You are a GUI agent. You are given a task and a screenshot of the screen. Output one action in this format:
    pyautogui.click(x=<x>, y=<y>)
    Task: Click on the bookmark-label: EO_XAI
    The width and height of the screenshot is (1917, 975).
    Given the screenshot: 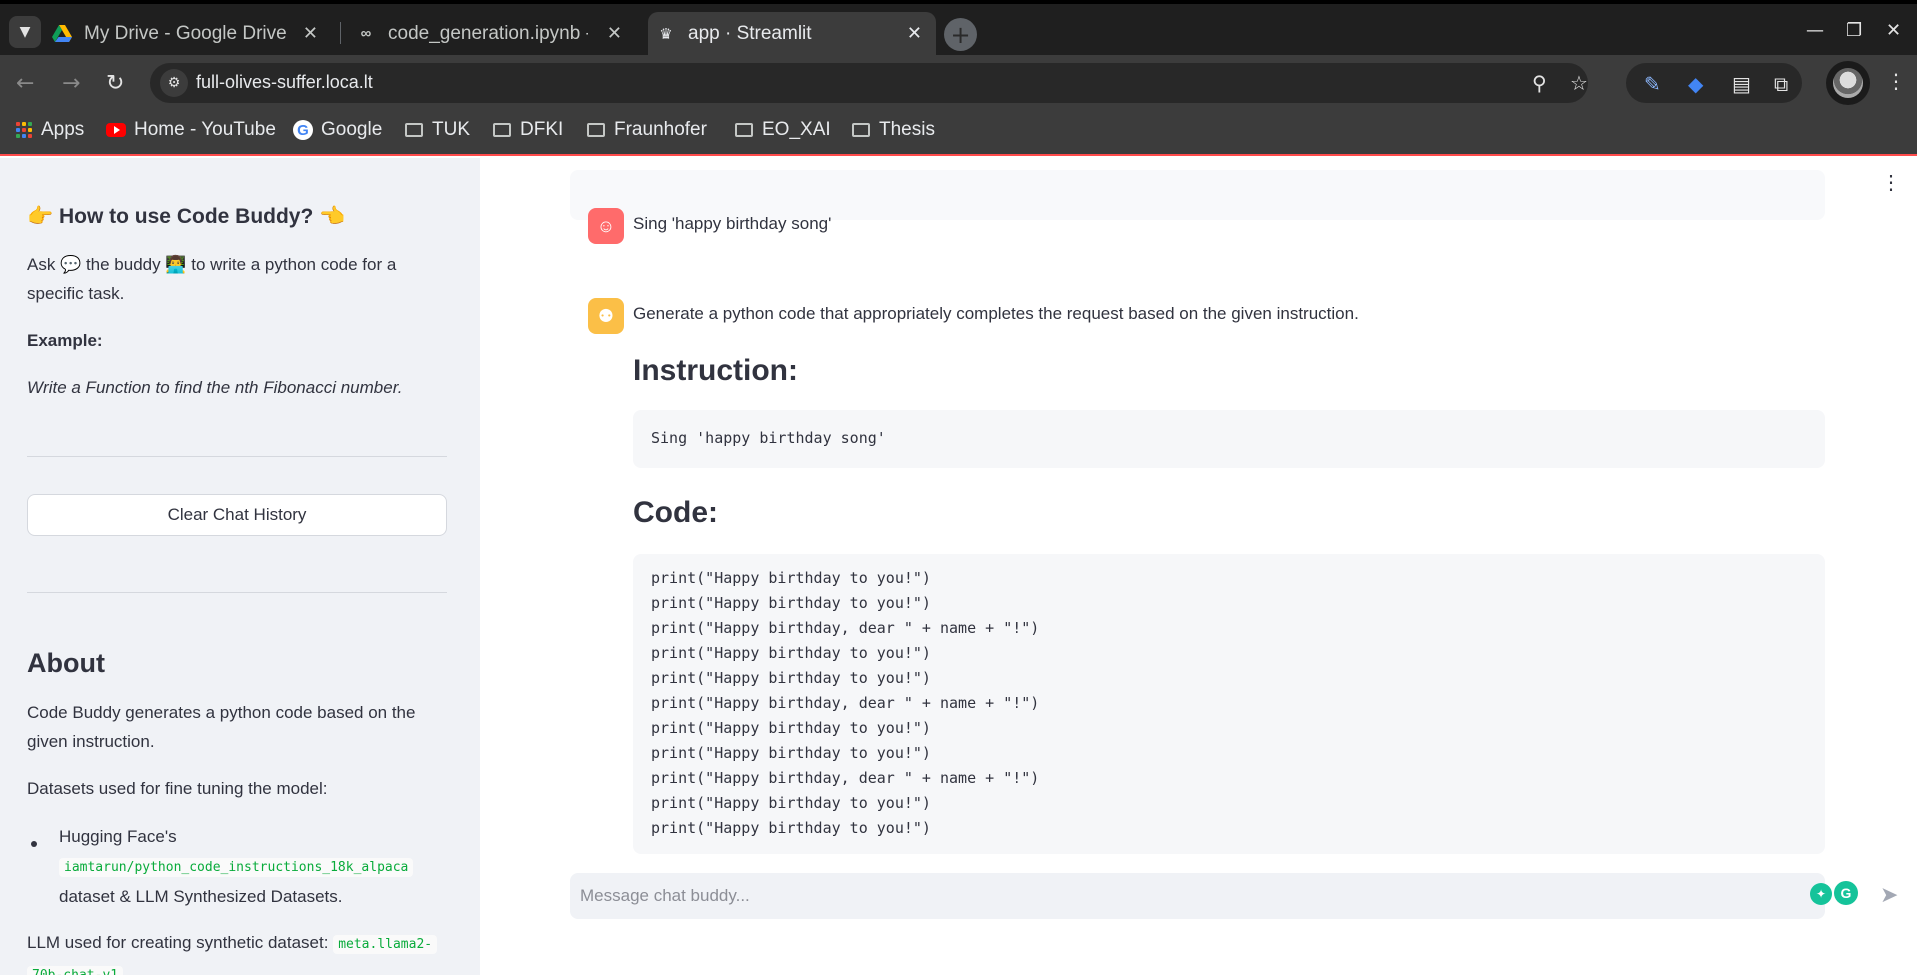 What is the action you would take?
    pyautogui.click(x=796, y=129)
    